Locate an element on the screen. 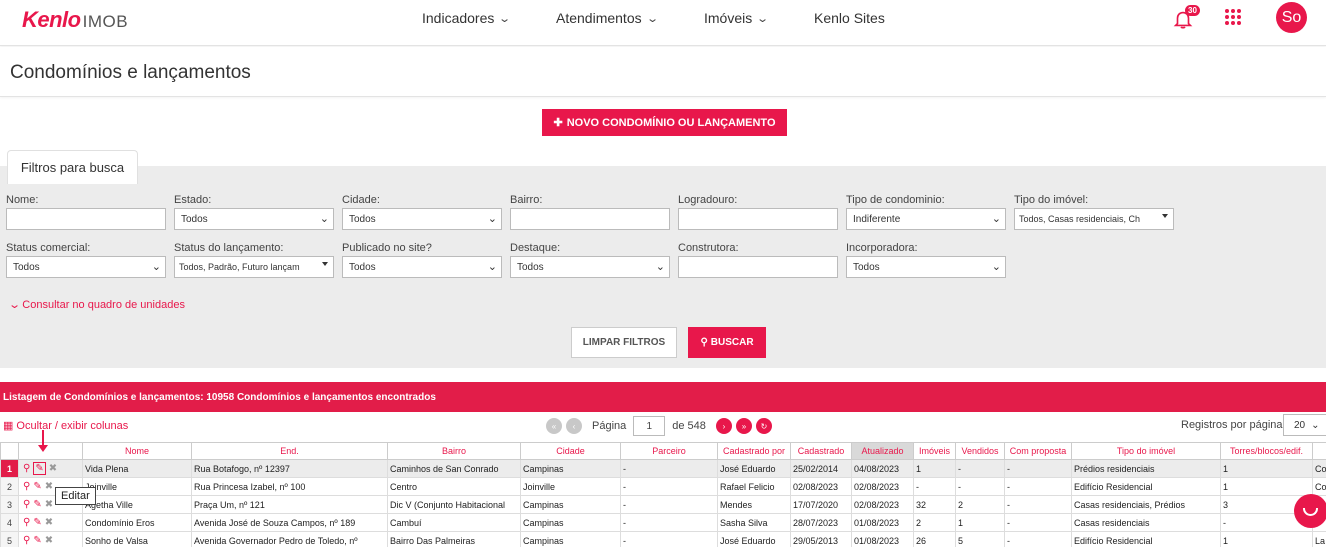 The width and height of the screenshot is (1326, 547). nav-kenlo-sites: Kenlo Sites is located at coordinates (849, 18).